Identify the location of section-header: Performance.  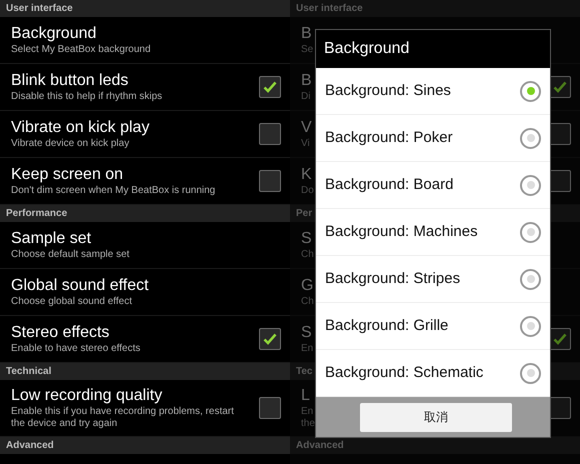
(145, 213).